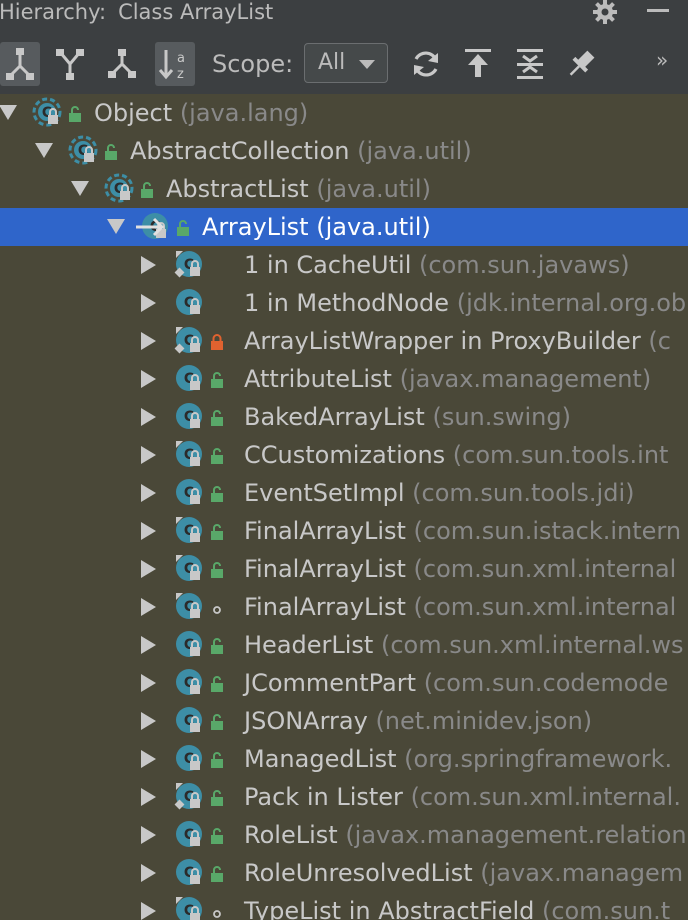 Image resolution: width=688 pixels, height=920 pixels. Describe the element at coordinates (456, 683) in the screenshot. I see `tree-row-label: JCommentPart (com.sun.codemode` at that location.